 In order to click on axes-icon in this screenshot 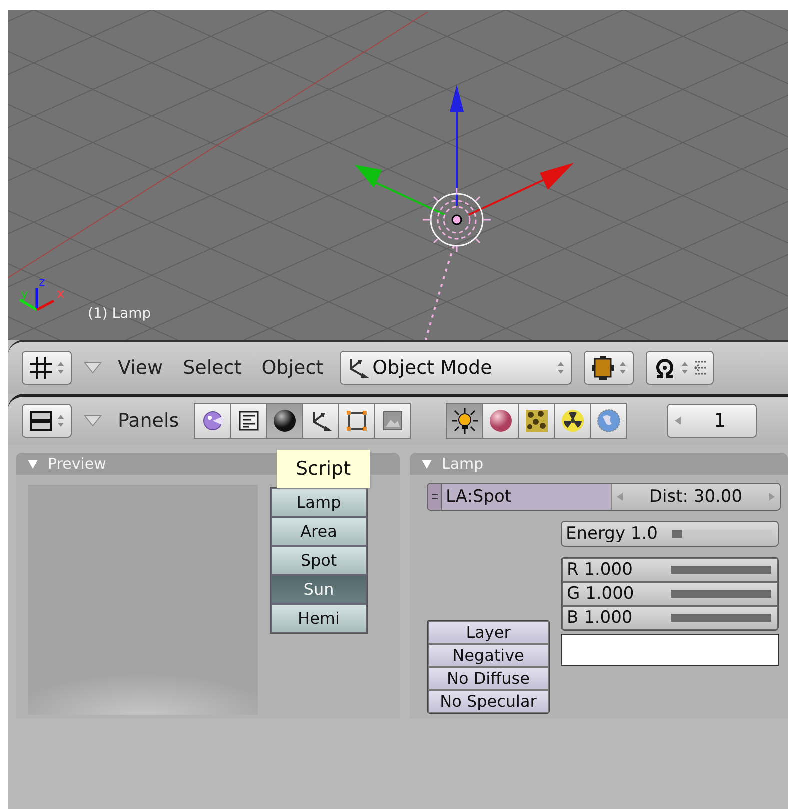, I will do `click(37, 300)`.